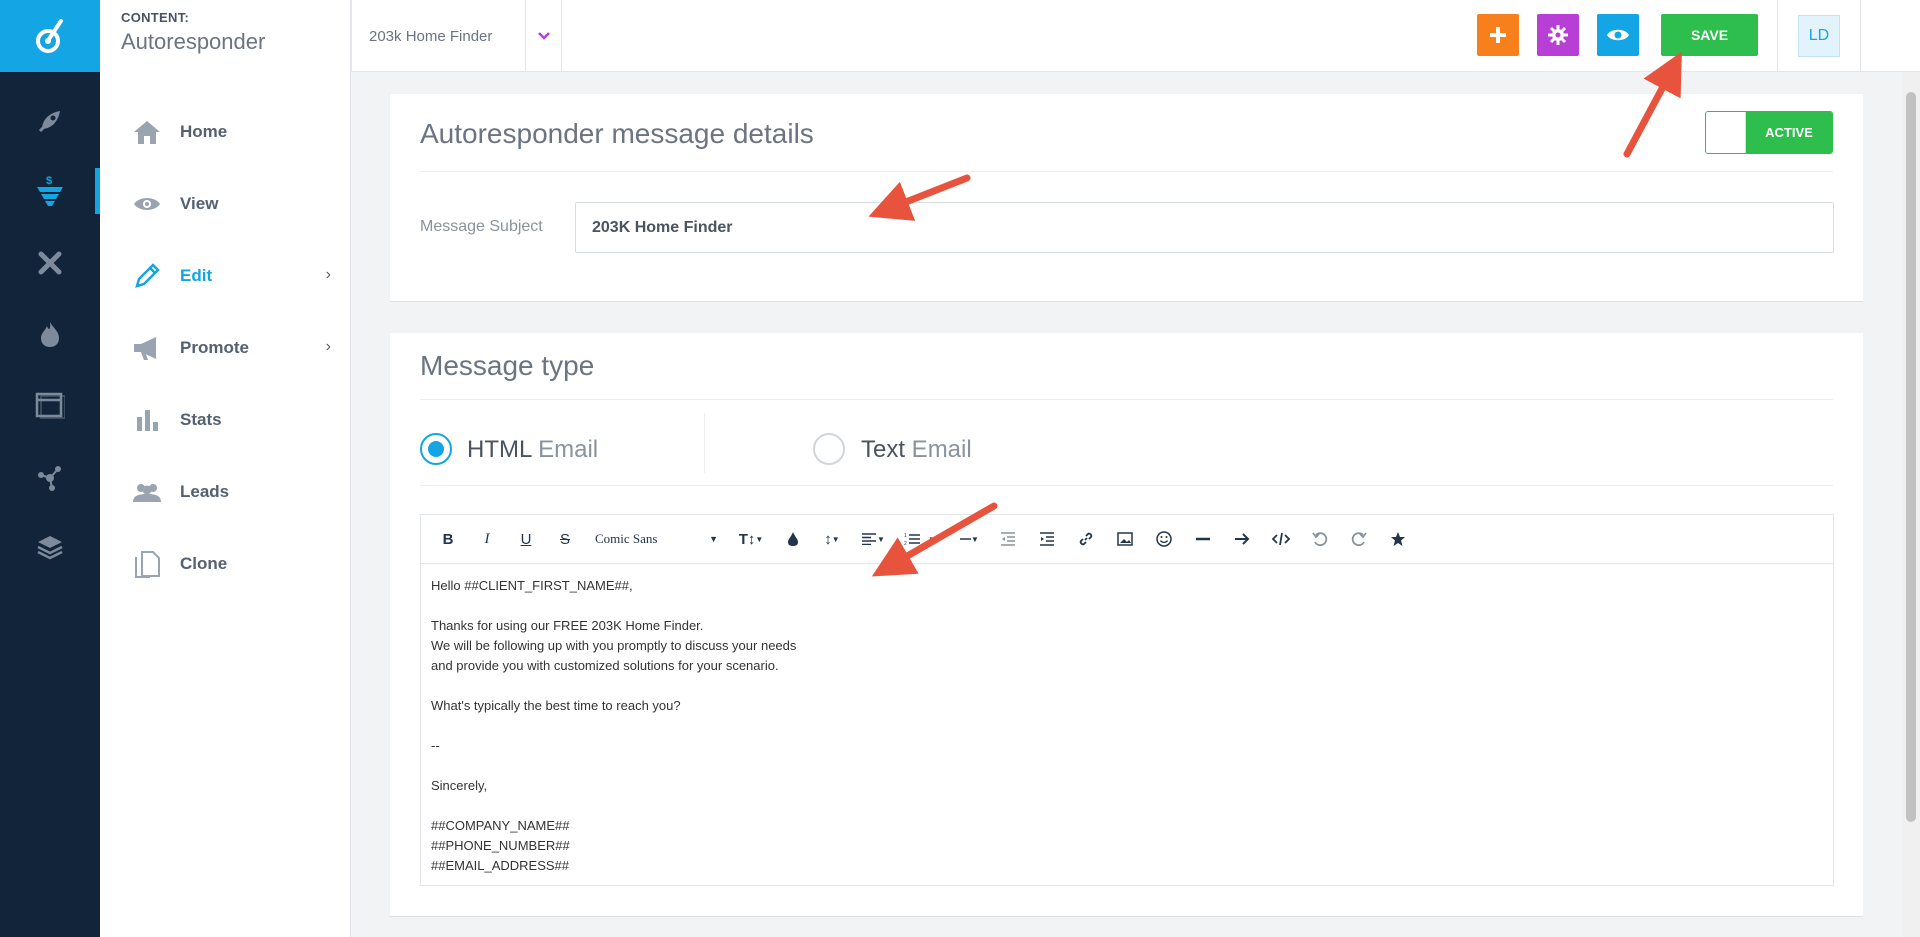 This screenshot has width=1920, height=937. What do you see at coordinates (617, 133) in the screenshot?
I see `details-title: Autoresponder message details` at bounding box center [617, 133].